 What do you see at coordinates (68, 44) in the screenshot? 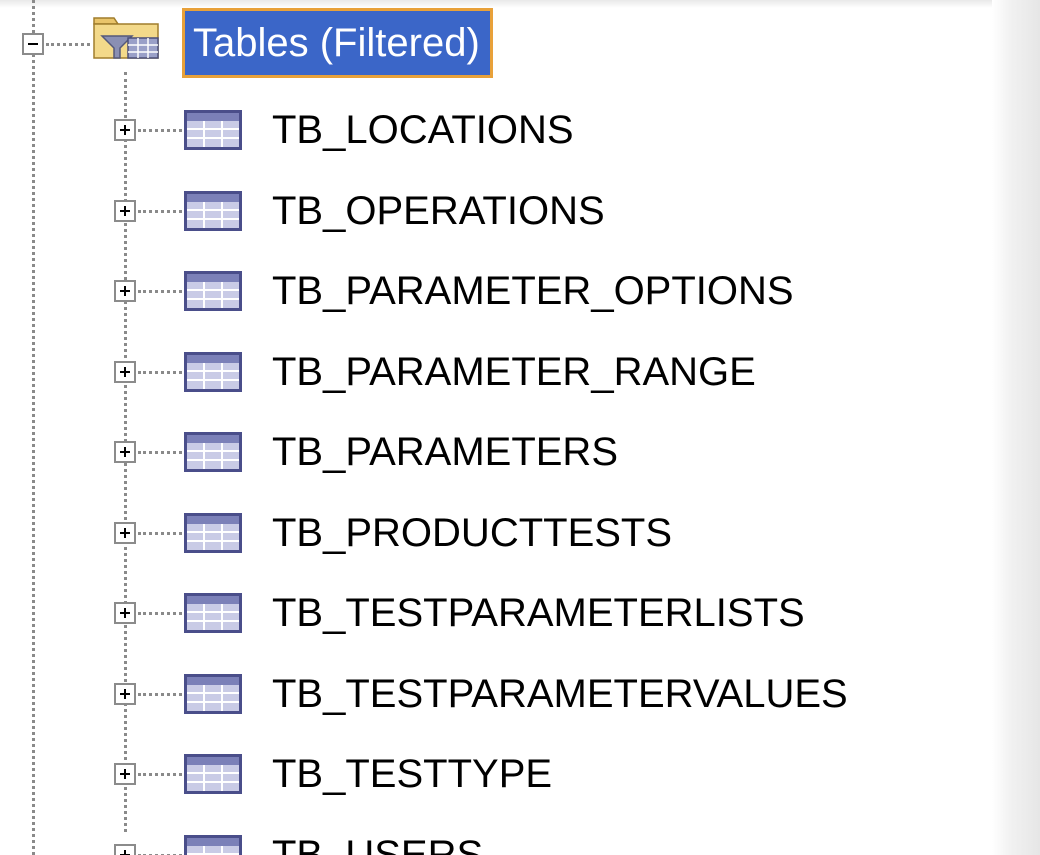
I see `root-connector-line` at bounding box center [68, 44].